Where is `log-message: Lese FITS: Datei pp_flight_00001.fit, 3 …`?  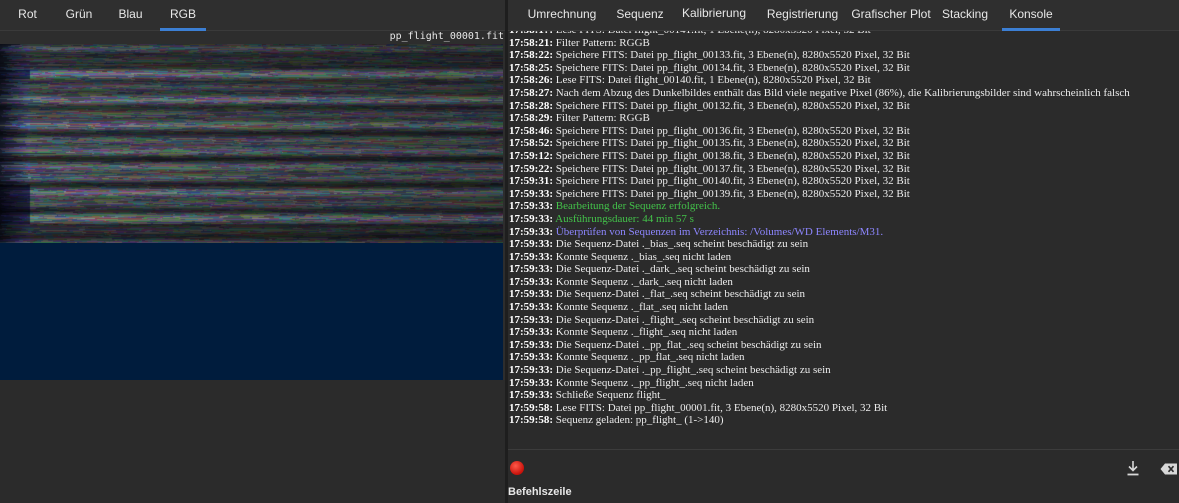 log-message: Lese FITS: Datei pp_flight_00001.fit, 3 … is located at coordinates (721, 407).